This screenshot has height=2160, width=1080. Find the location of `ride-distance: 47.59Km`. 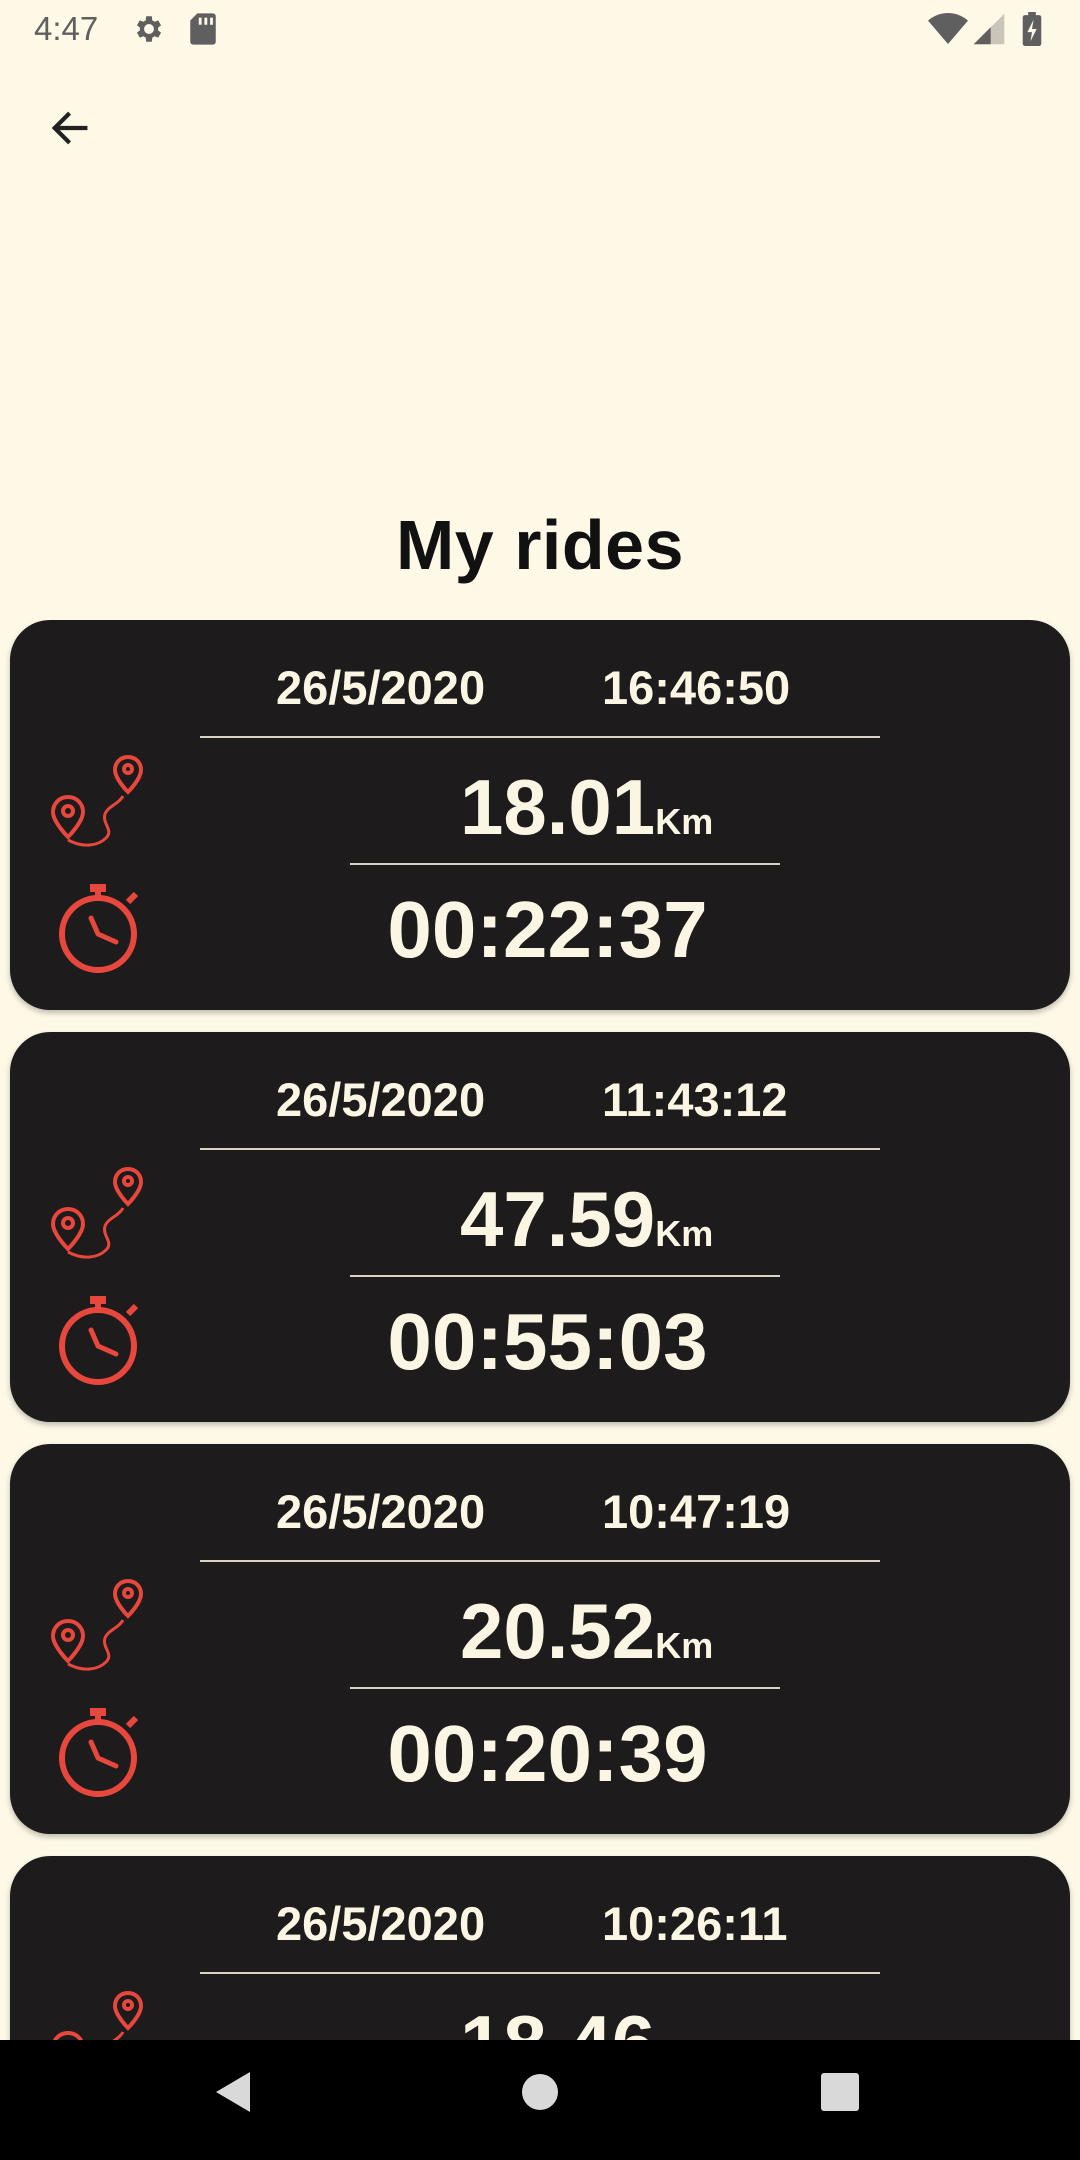

ride-distance: 47.59Km is located at coordinates (586, 1219).